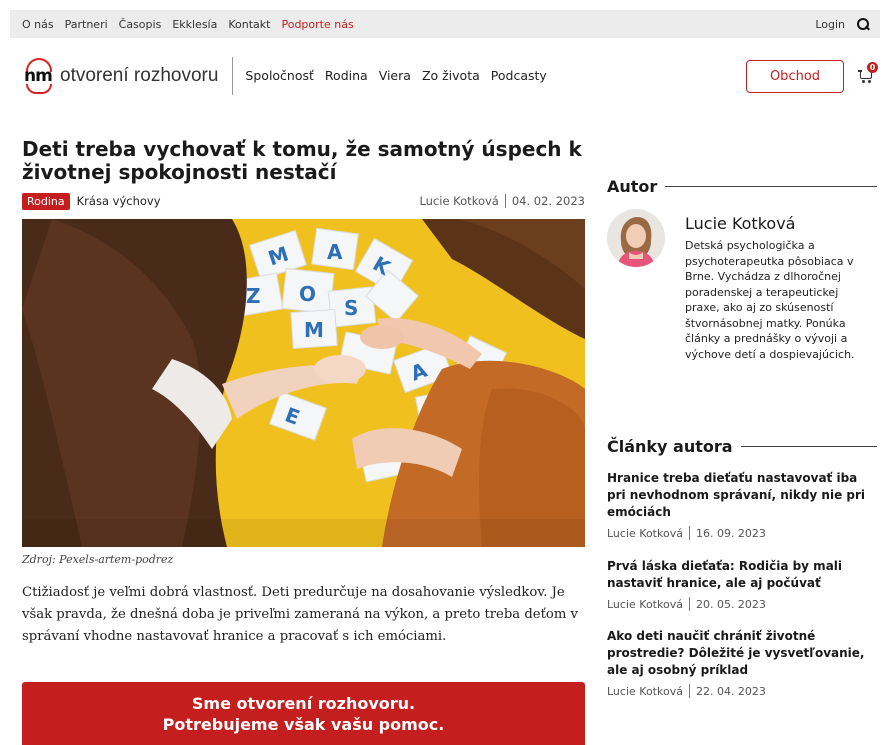 Image resolution: width=885 pixels, height=745 pixels. Describe the element at coordinates (233, 75) in the screenshot. I see `header-divider` at that location.